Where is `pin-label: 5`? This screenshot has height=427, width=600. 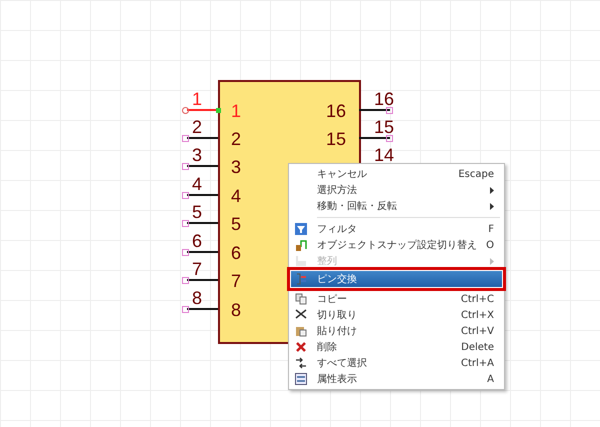
pin-label: 5 is located at coordinates (236, 224).